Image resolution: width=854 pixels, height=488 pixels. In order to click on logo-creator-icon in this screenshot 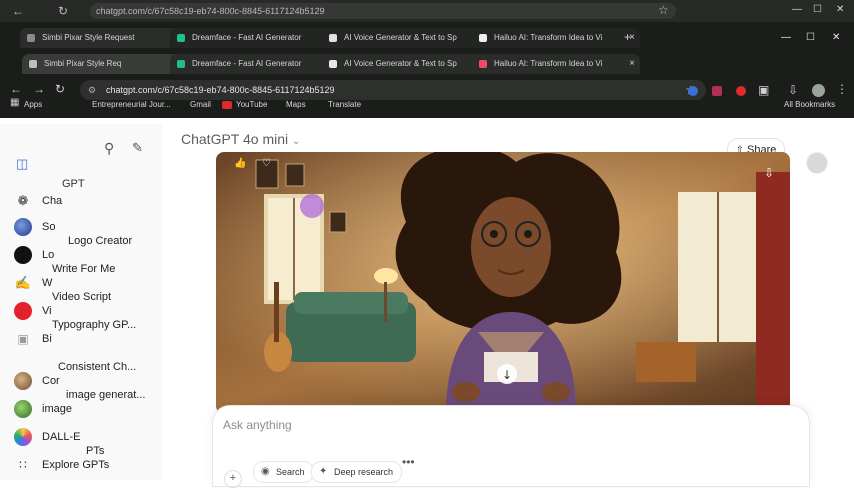, I will do `click(23, 255)`.